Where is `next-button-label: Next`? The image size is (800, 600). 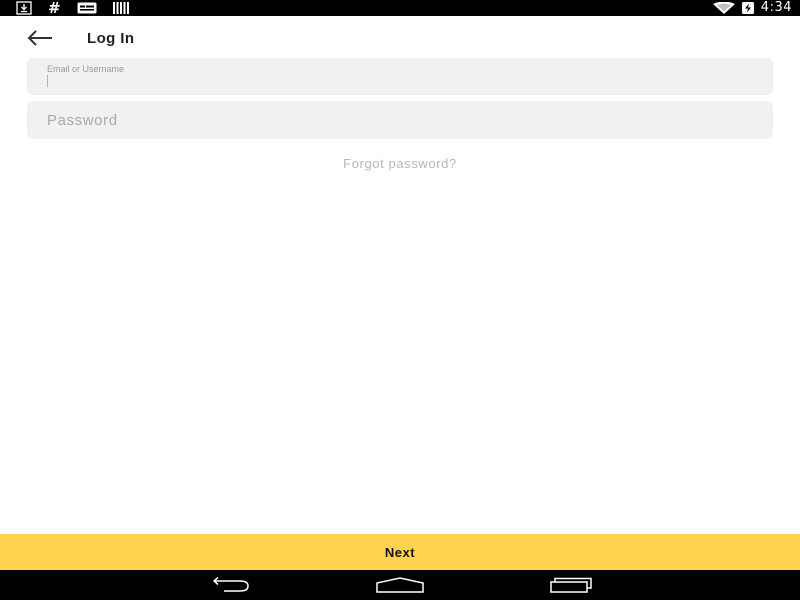
next-button-label: Next is located at coordinates (400, 552).